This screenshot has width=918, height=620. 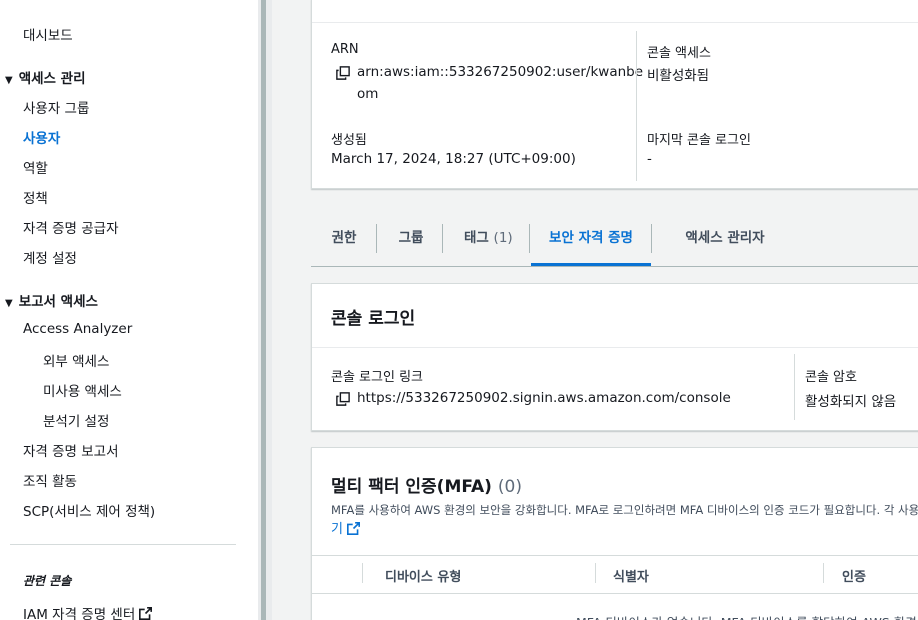 I want to click on tab-tags-label: 태그, so click(x=476, y=238).